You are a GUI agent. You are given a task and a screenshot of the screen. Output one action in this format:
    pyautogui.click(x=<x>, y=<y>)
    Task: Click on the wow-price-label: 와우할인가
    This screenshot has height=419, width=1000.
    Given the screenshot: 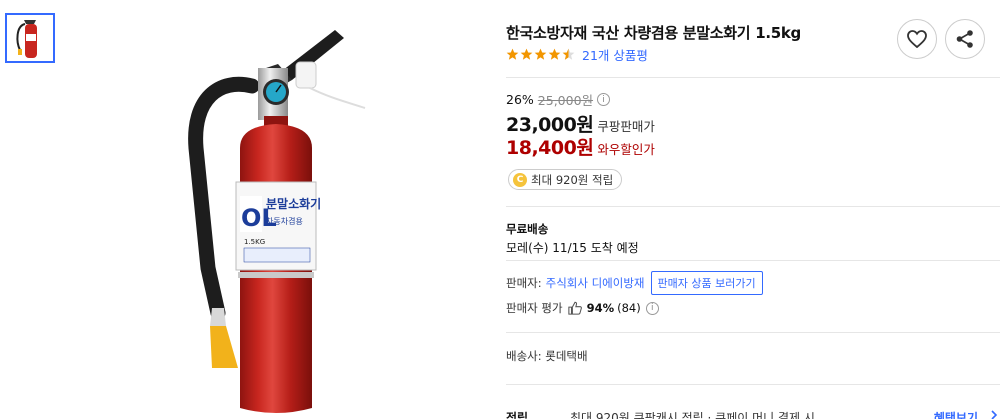 What is the action you would take?
    pyautogui.click(x=626, y=149)
    